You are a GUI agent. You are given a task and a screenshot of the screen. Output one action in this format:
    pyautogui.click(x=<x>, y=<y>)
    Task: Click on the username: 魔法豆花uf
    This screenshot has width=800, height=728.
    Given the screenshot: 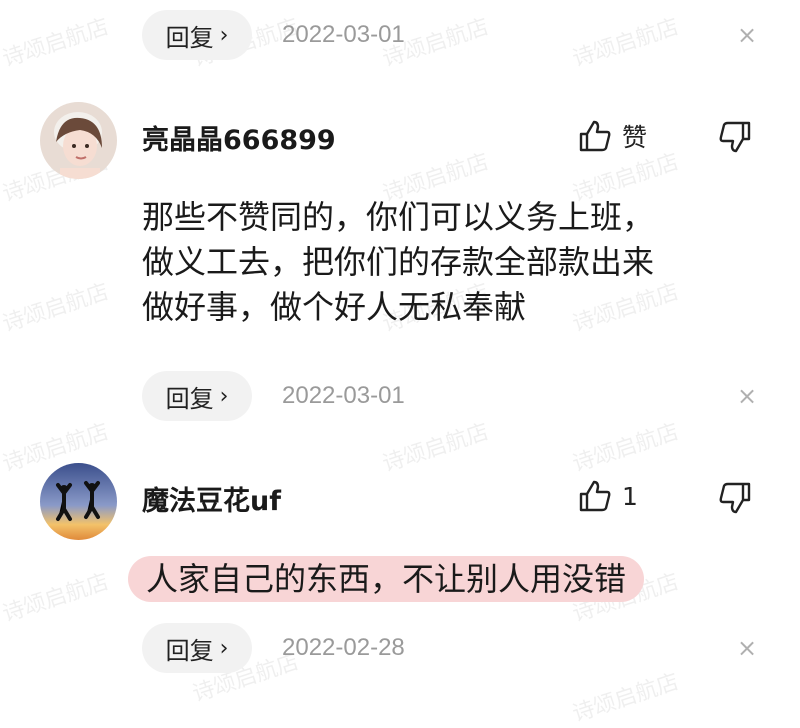 What is the action you would take?
    pyautogui.click(x=211, y=498)
    